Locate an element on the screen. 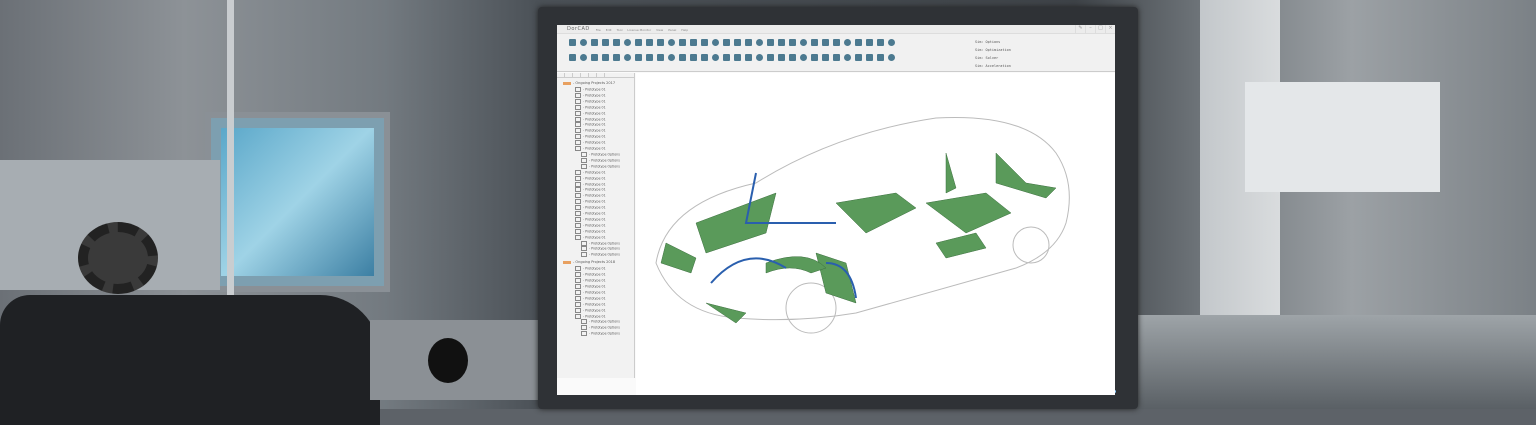 The height and width of the screenshot is (425, 1536). sim-solver: Sim: Solver is located at coordinates (993, 58).